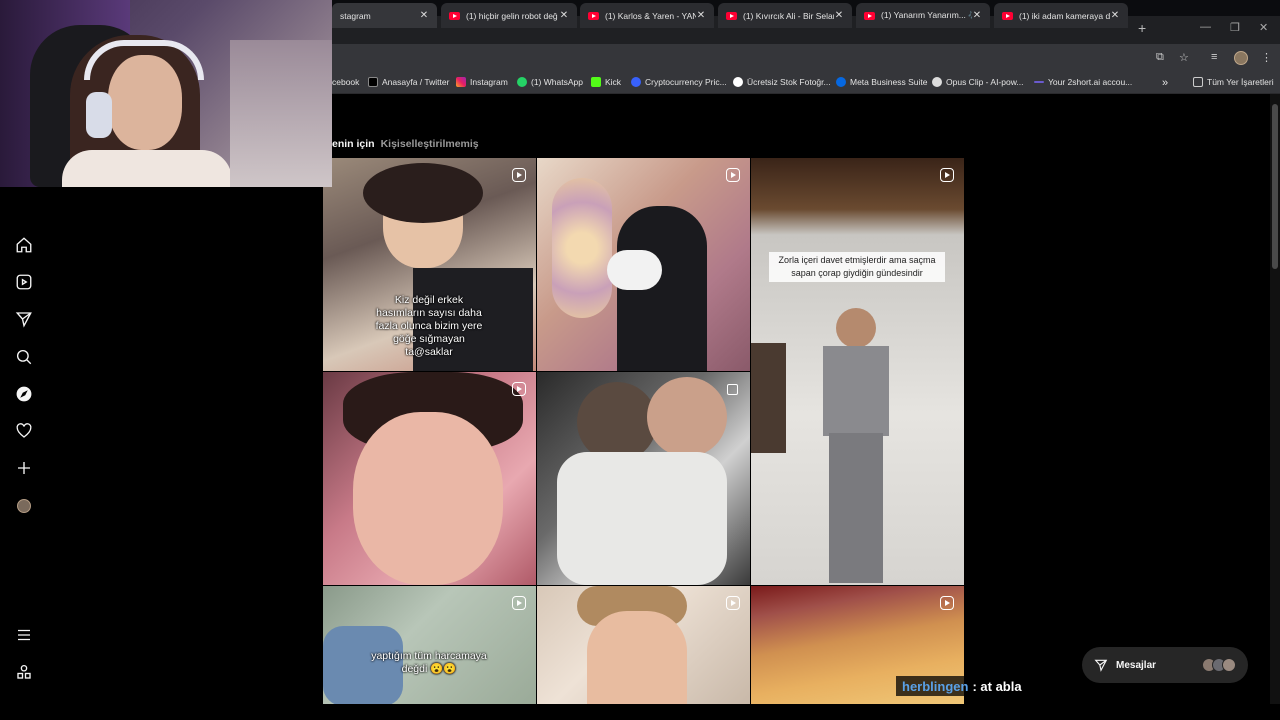 The height and width of the screenshot is (720, 1280). What do you see at coordinates (856, 391) in the screenshot?
I see `post-thumbnail-jacket` at bounding box center [856, 391].